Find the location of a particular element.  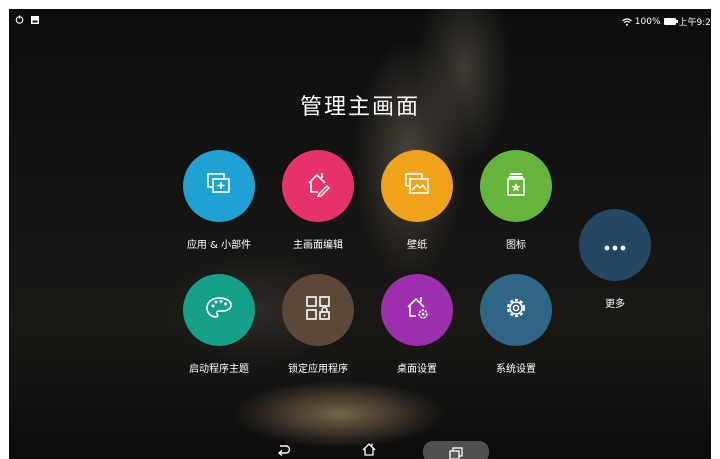

tile-label: 主画面编辑 is located at coordinates (318, 245).